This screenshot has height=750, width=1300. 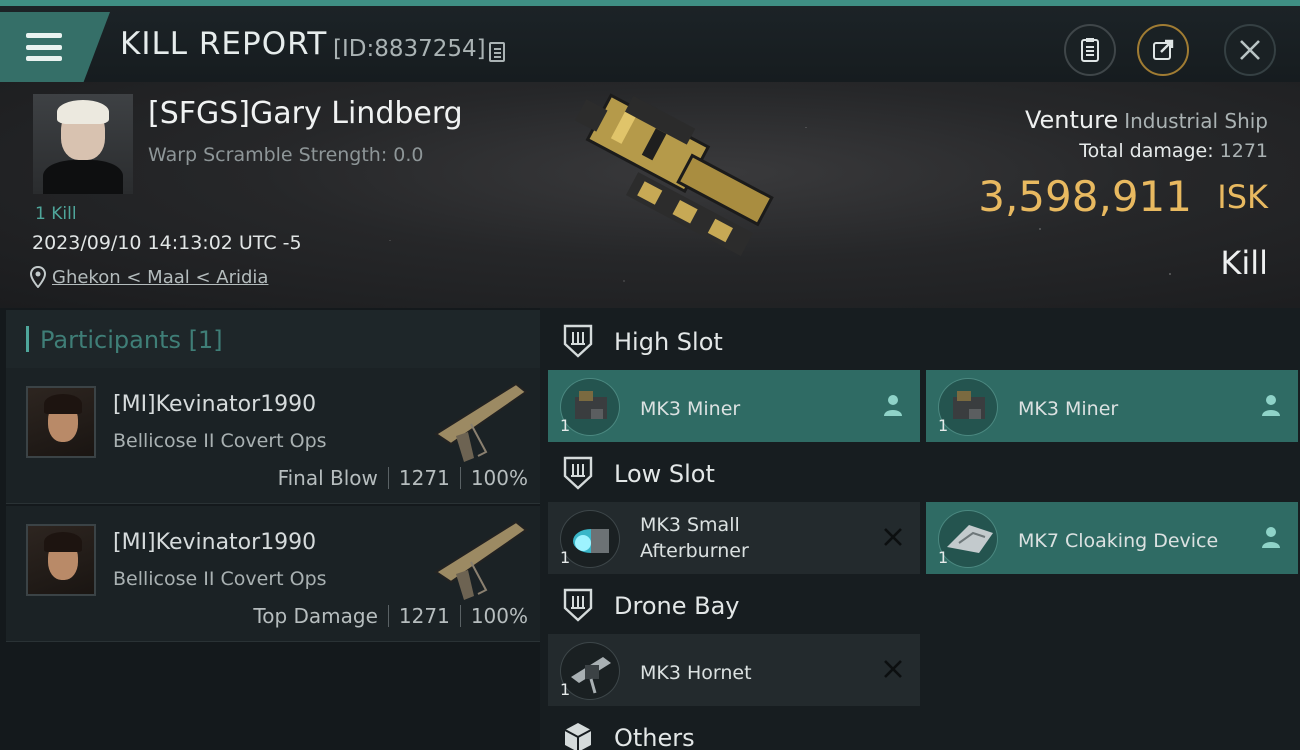 I want to click on menu-button, so click(x=55, y=47).